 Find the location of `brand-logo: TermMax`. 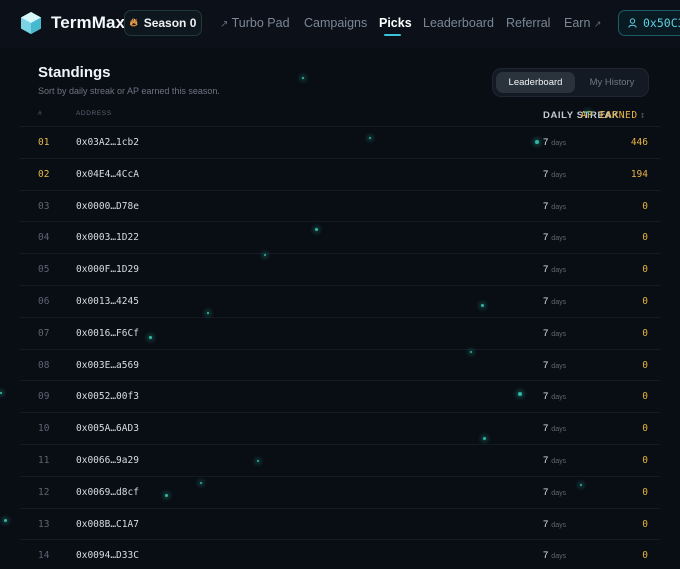

brand-logo: TermMax is located at coordinates (72, 23).